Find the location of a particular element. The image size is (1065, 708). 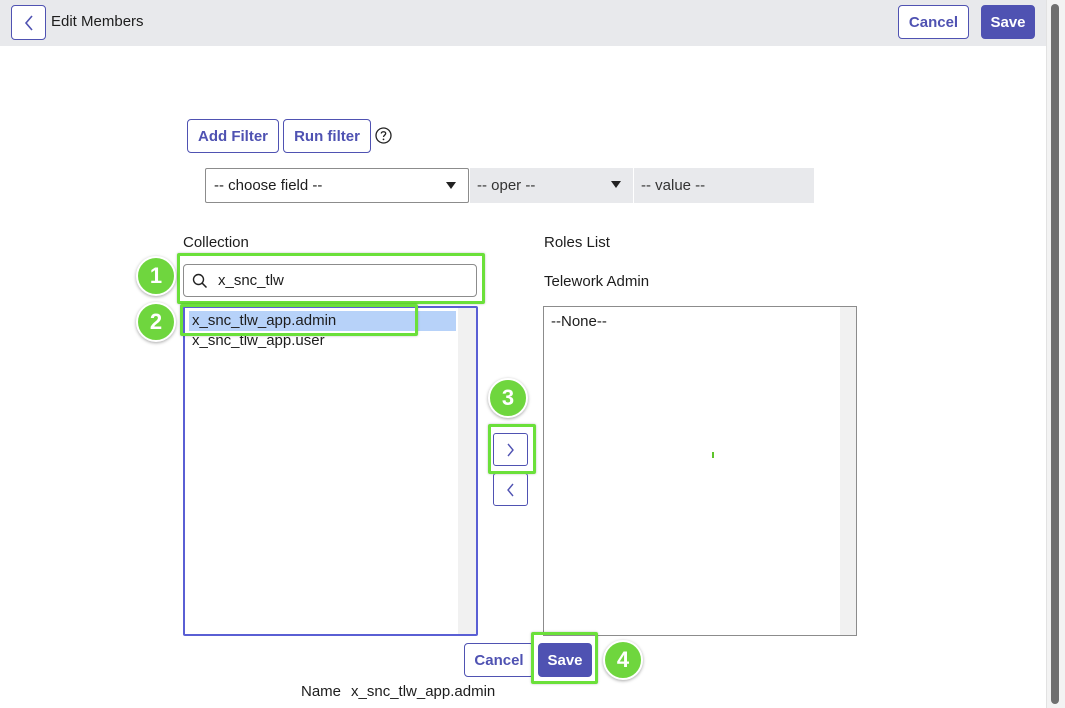

collection-listbox: x_snc_tlw_app.admin x_snc_tlw_app.user is located at coordinates (330, 471).